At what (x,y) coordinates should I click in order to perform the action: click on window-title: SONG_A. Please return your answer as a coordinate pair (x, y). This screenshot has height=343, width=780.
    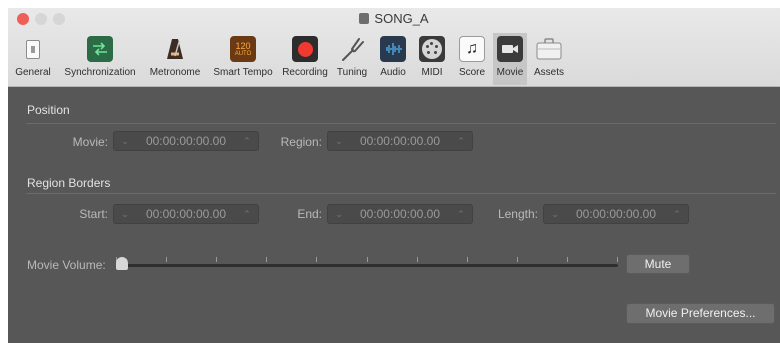
    Looking at the image, I should click on (401, 18).